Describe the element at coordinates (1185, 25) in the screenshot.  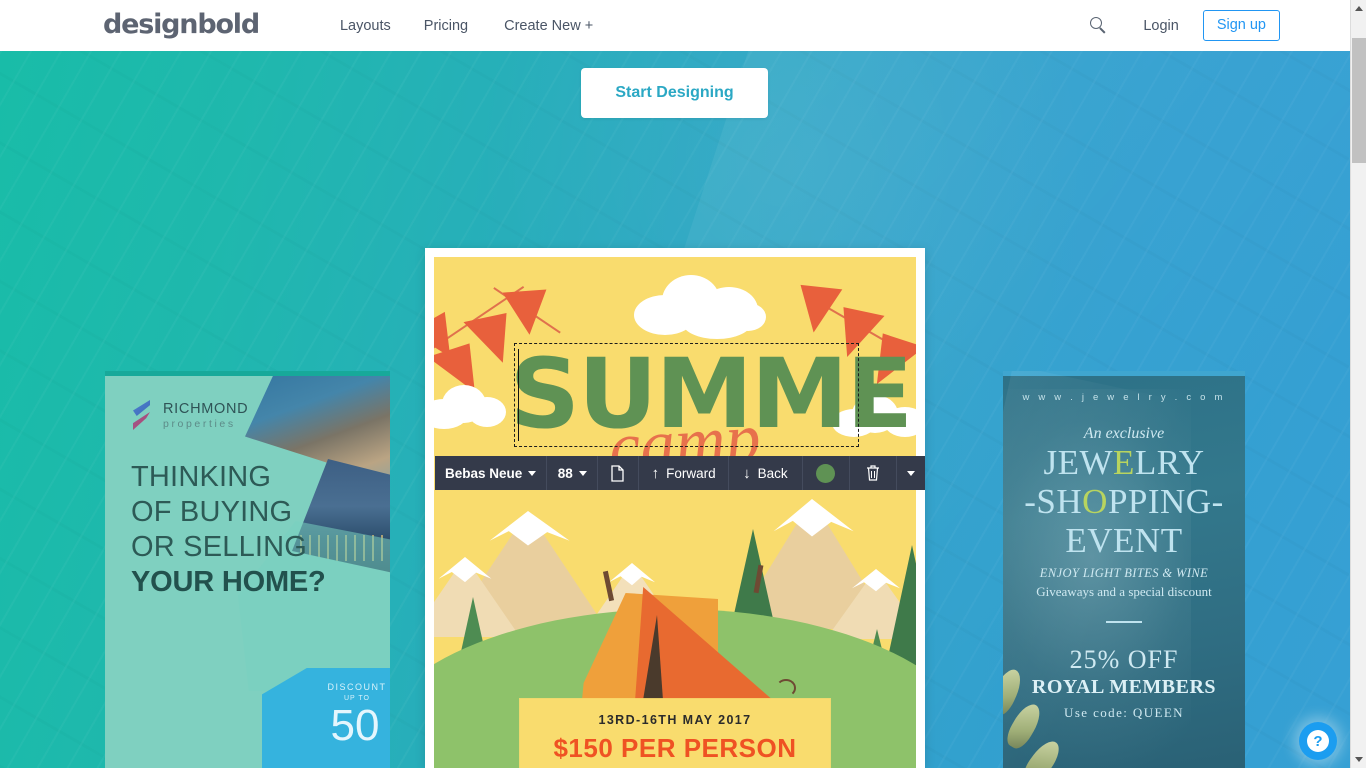
I see `nav-right-group: Login Sign up` at that location.